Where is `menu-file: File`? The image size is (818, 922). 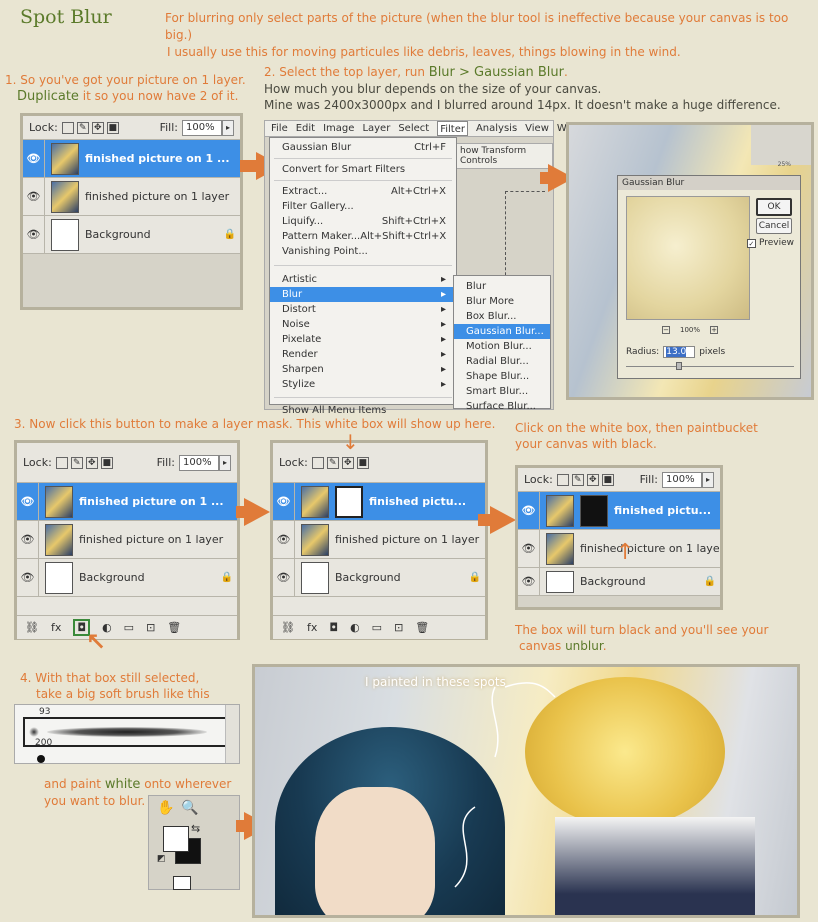
menu-file: File is located at coordinates (279, 128).